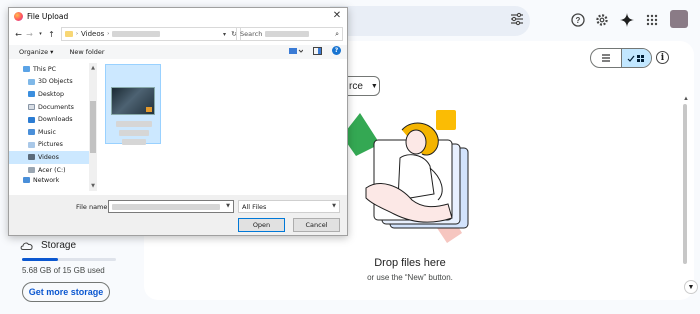 The height and width of the screenshot is (314, 700). I want to click on cube-icon, so click(31, 81).